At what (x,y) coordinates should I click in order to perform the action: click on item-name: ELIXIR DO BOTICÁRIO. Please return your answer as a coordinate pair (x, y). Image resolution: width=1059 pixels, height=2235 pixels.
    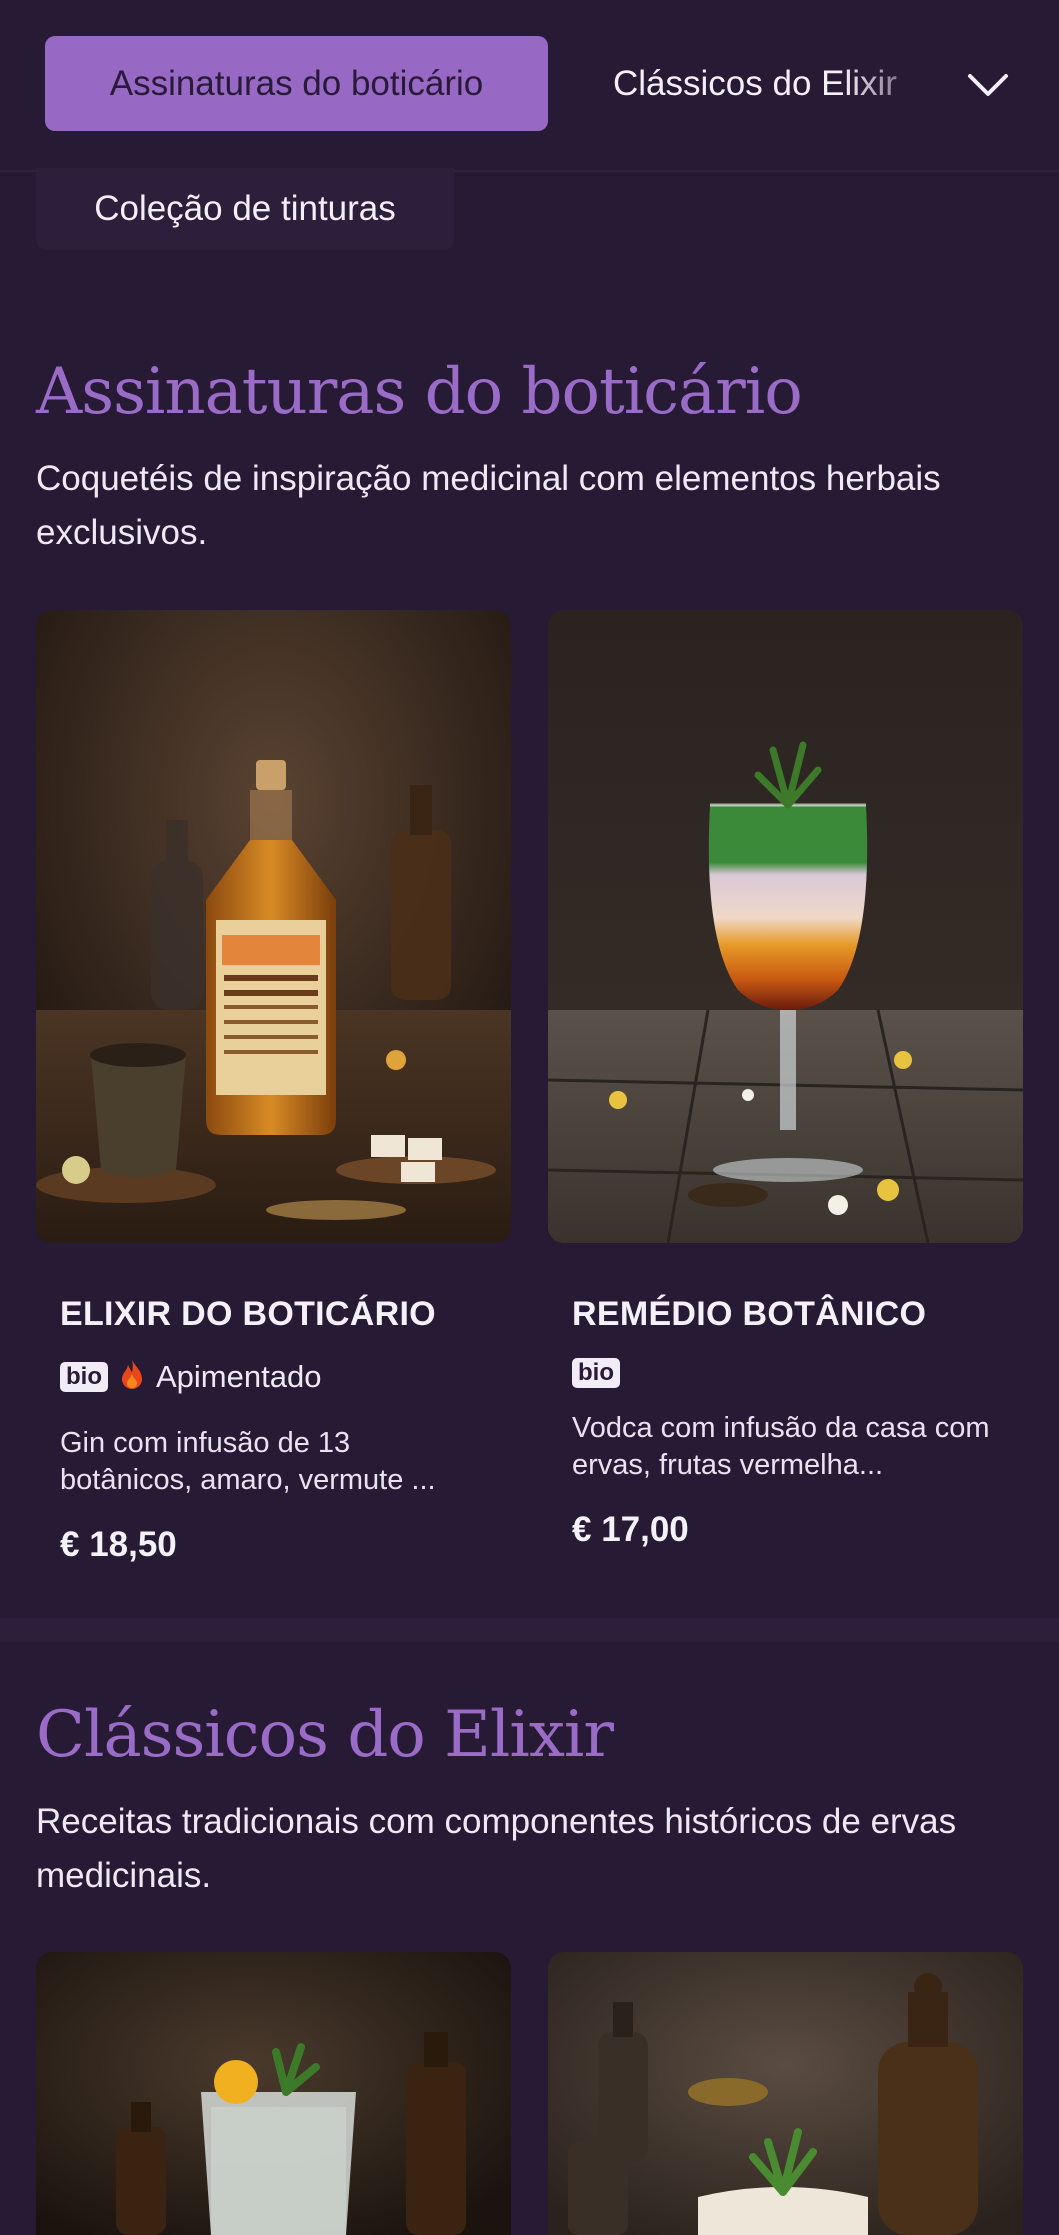
    Looking at the image, I should click on (248, 1314).